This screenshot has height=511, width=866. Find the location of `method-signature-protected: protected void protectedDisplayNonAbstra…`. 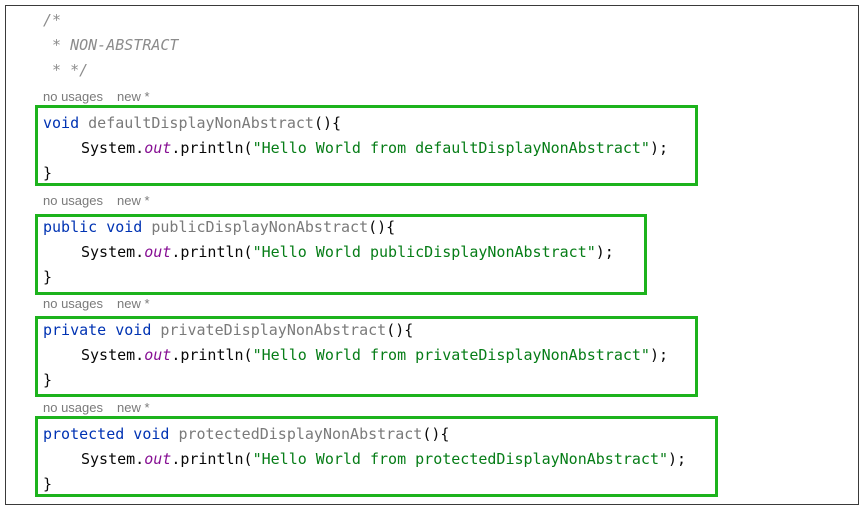

method-signature-protected: protected void protectedDisplayNonAbstra… is located at coordinates (246, 434).